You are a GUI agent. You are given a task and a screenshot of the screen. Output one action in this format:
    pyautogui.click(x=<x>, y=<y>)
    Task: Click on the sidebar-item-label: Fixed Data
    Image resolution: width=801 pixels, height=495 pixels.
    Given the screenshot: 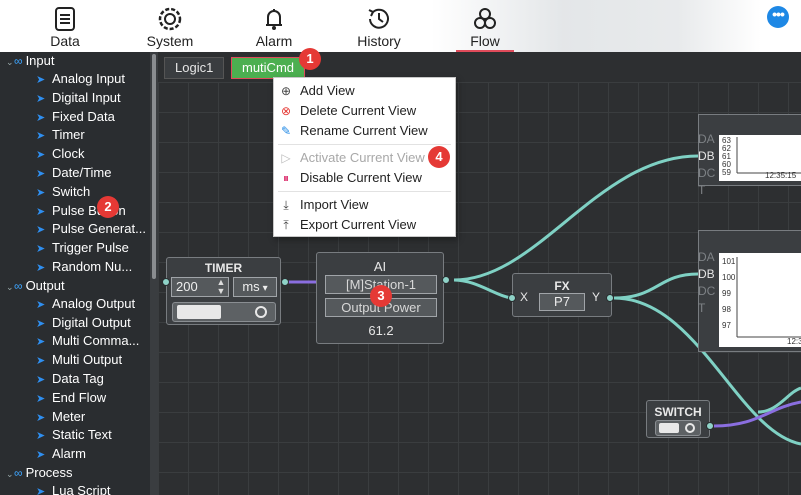 What is the action you would take?
    pyautogui.click(x=83, y=116)
    